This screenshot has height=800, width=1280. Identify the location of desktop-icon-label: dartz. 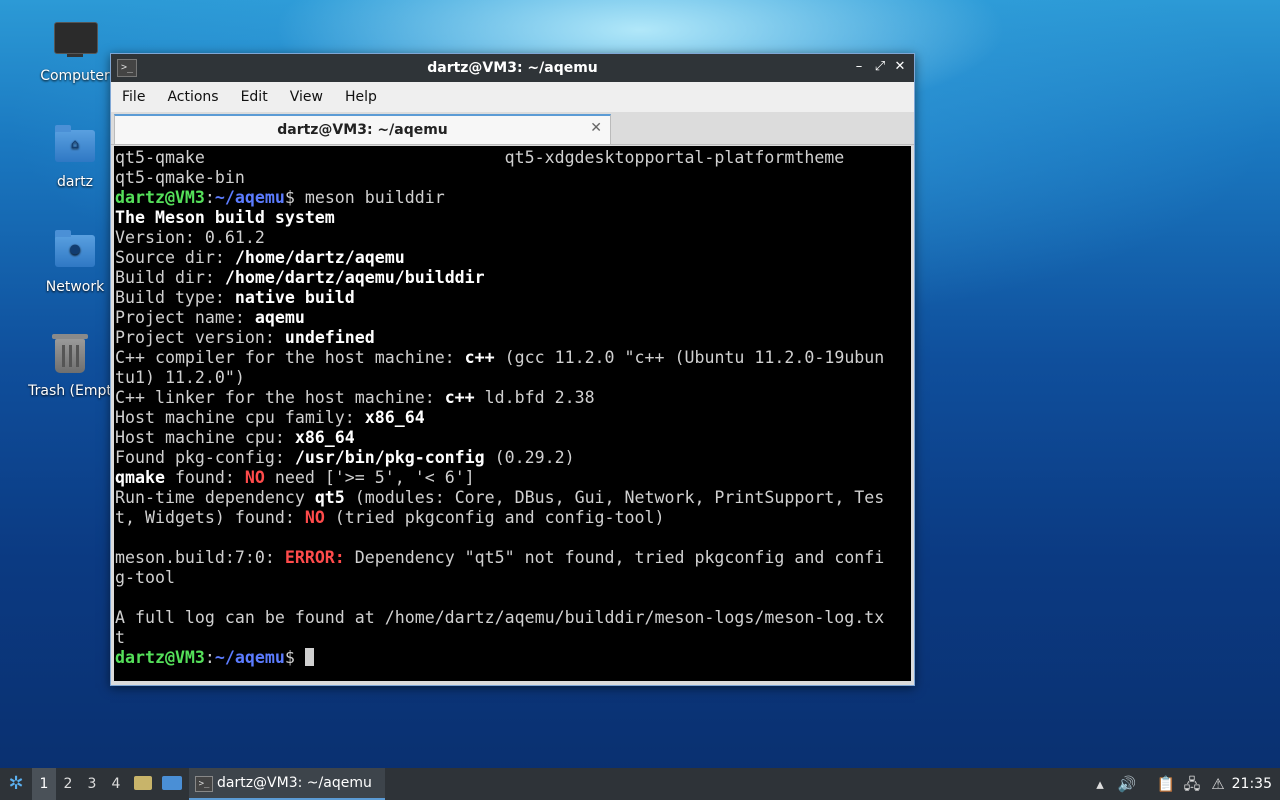
(75, 182).